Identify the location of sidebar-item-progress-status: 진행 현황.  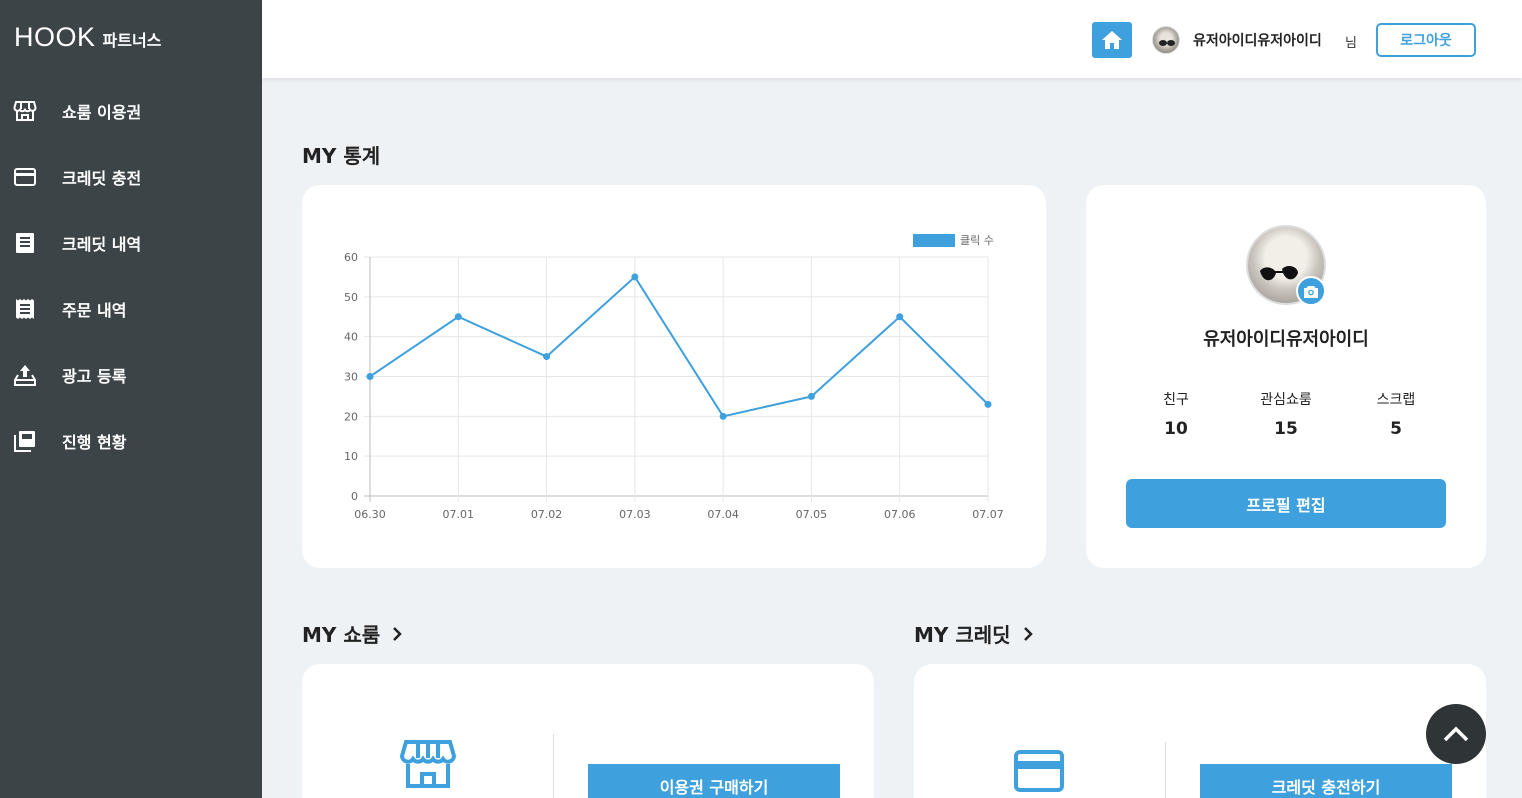
(131, 441).